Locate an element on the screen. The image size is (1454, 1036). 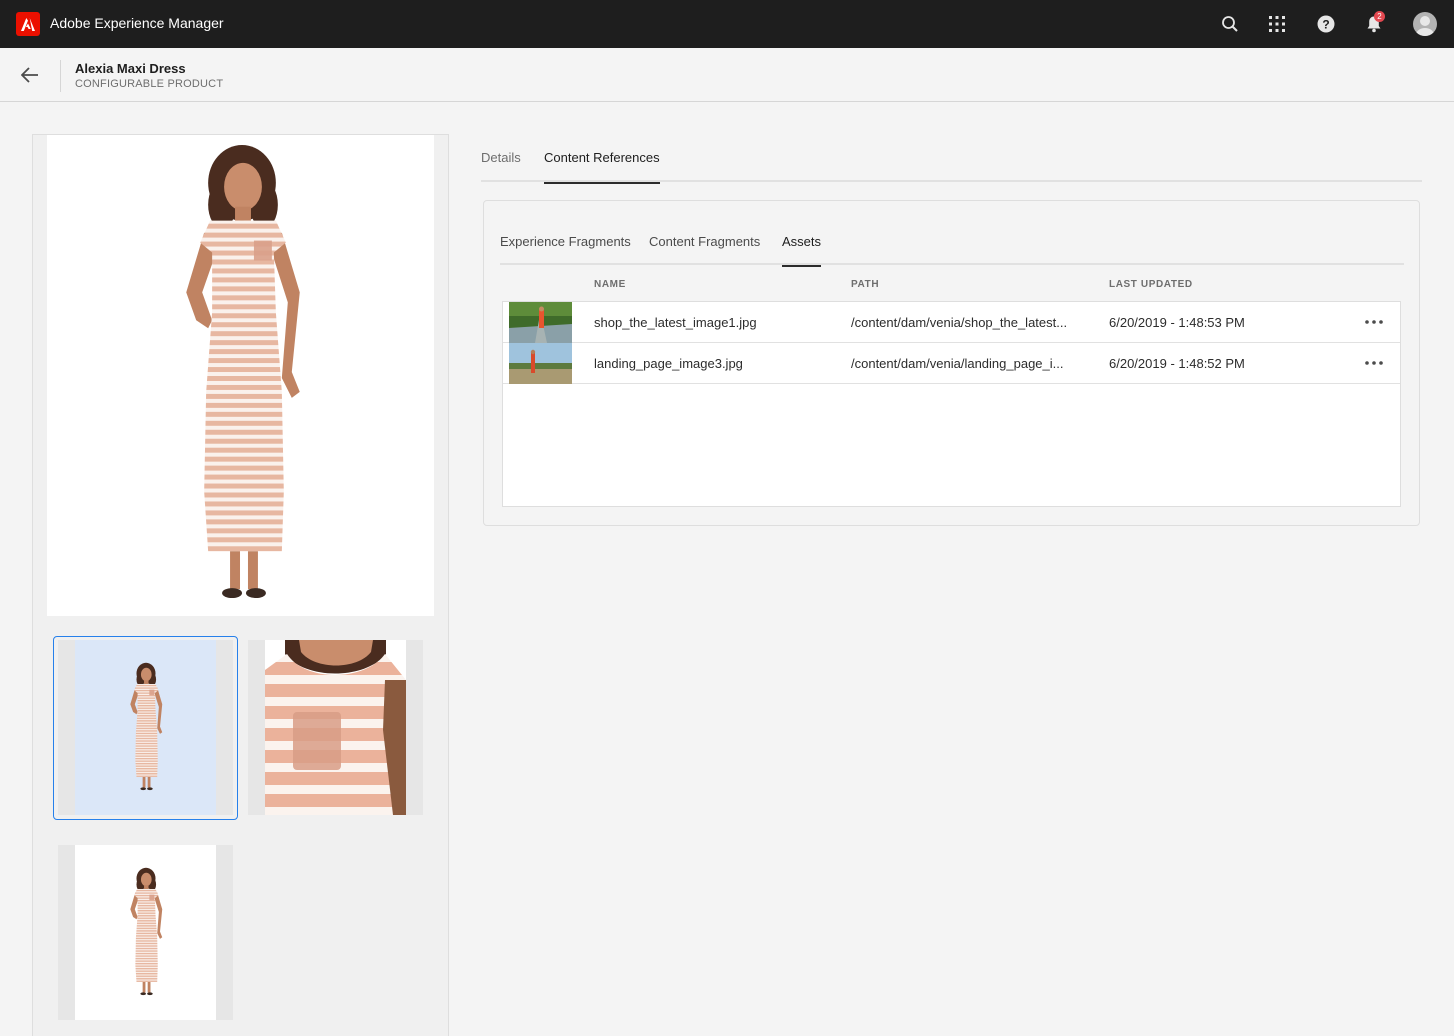
app-title: Adobe Experience Manager is located at coordinates (137, 23).